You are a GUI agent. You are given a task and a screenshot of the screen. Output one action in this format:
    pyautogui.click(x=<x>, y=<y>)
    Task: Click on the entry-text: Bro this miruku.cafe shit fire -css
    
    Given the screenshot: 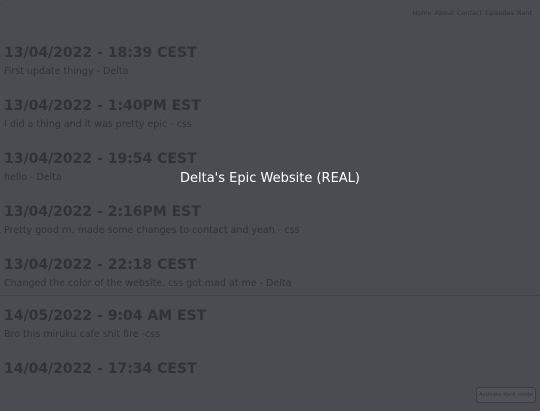 What is the action you would take?
    pyautogui.click(x=82, y=334)
    